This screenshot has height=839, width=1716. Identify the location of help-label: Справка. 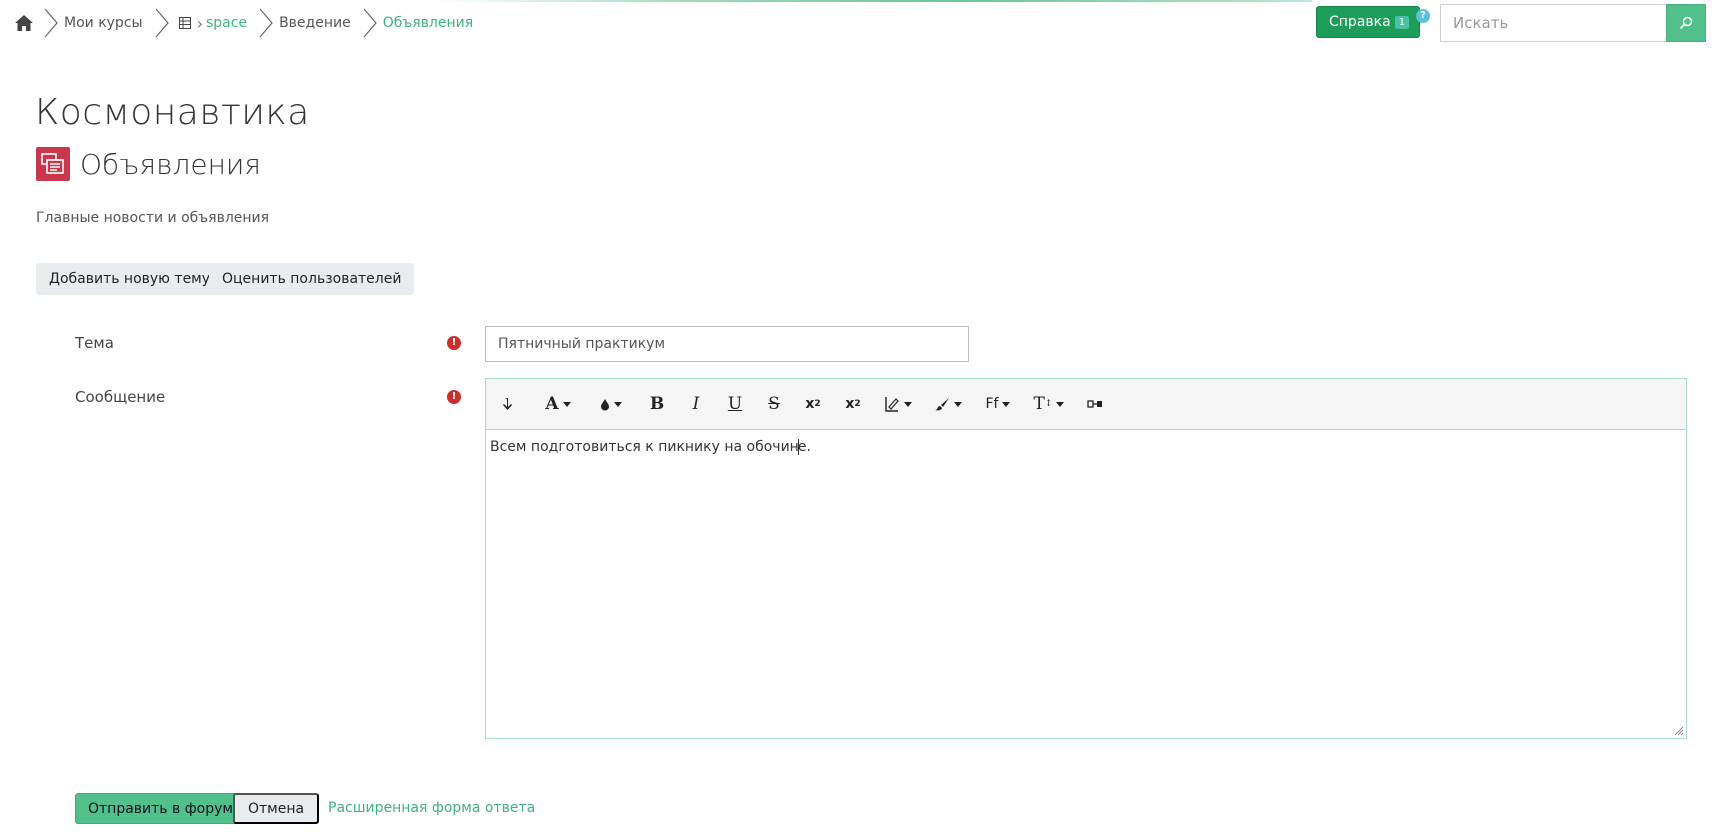
(1360, 22).